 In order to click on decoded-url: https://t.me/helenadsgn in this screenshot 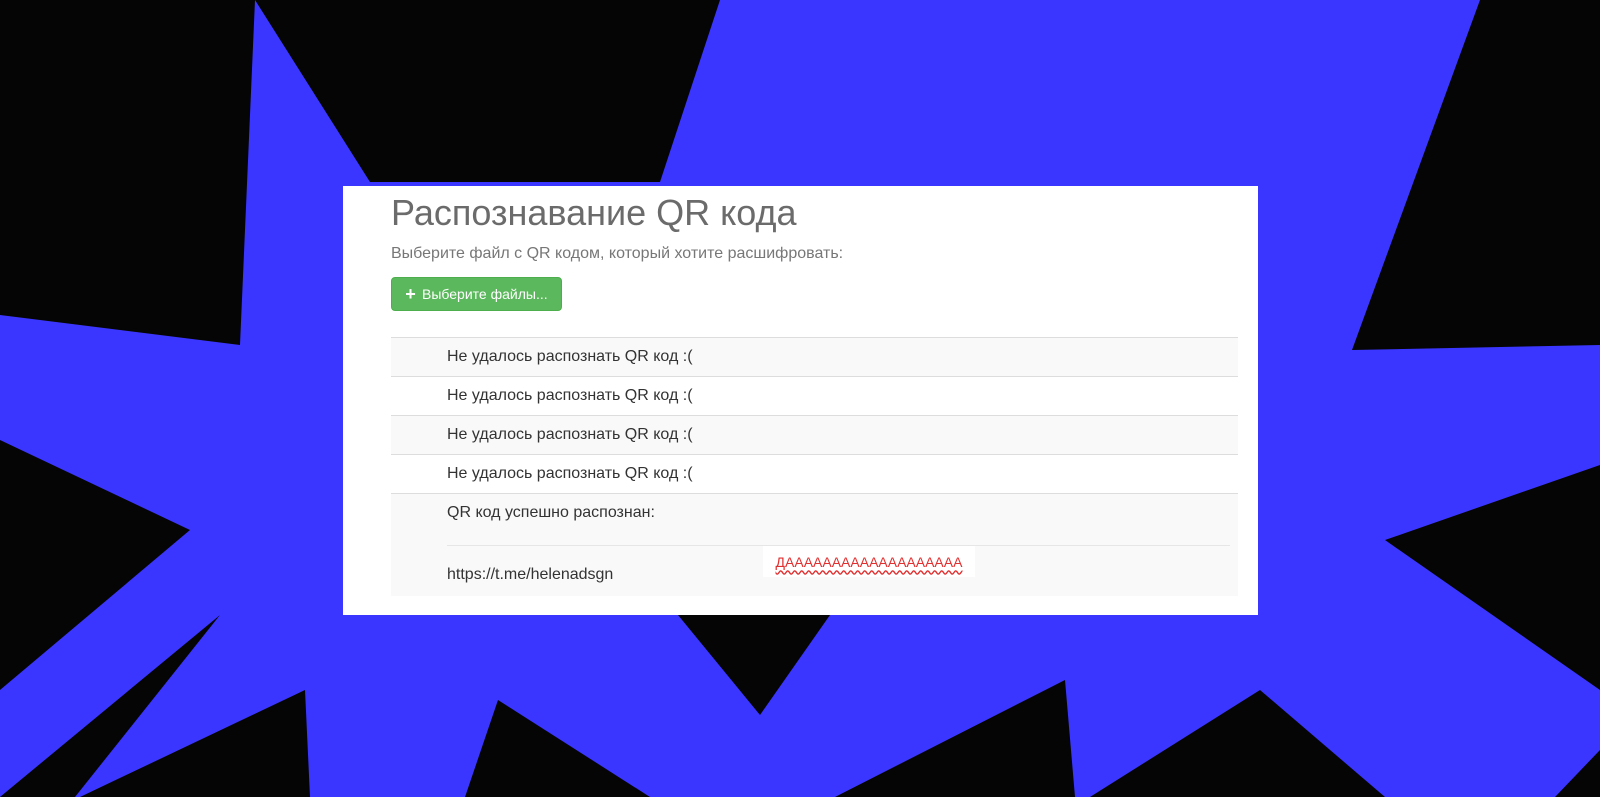, I will do `click(530, 575)`.